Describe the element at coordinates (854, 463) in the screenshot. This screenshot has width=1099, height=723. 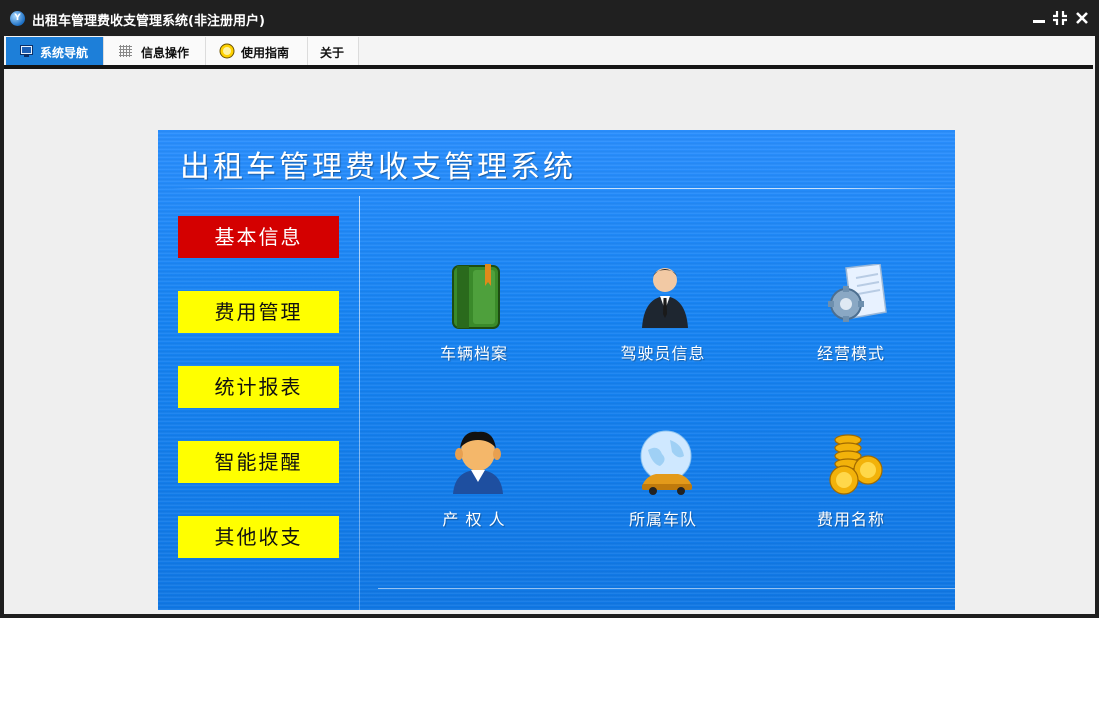
I see `gold-coins-icon` at that location.